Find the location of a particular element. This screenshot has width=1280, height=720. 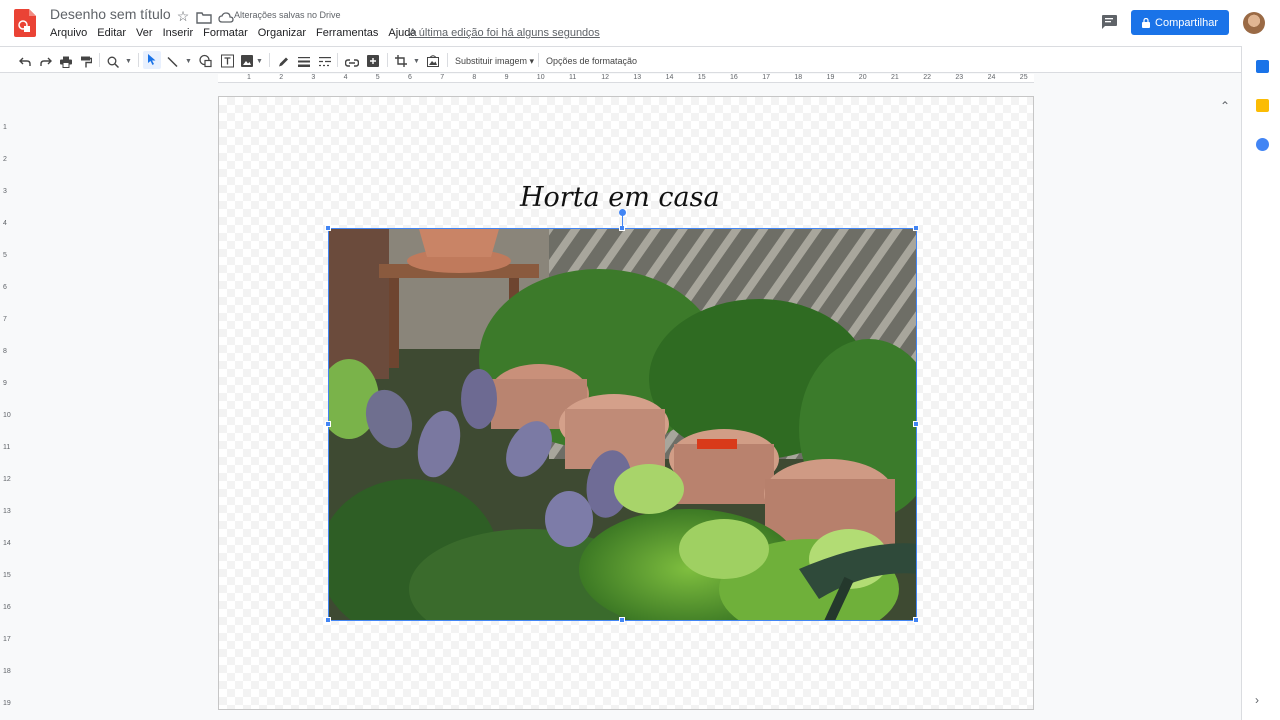

crop-icon is located at coordinates (401, 61).